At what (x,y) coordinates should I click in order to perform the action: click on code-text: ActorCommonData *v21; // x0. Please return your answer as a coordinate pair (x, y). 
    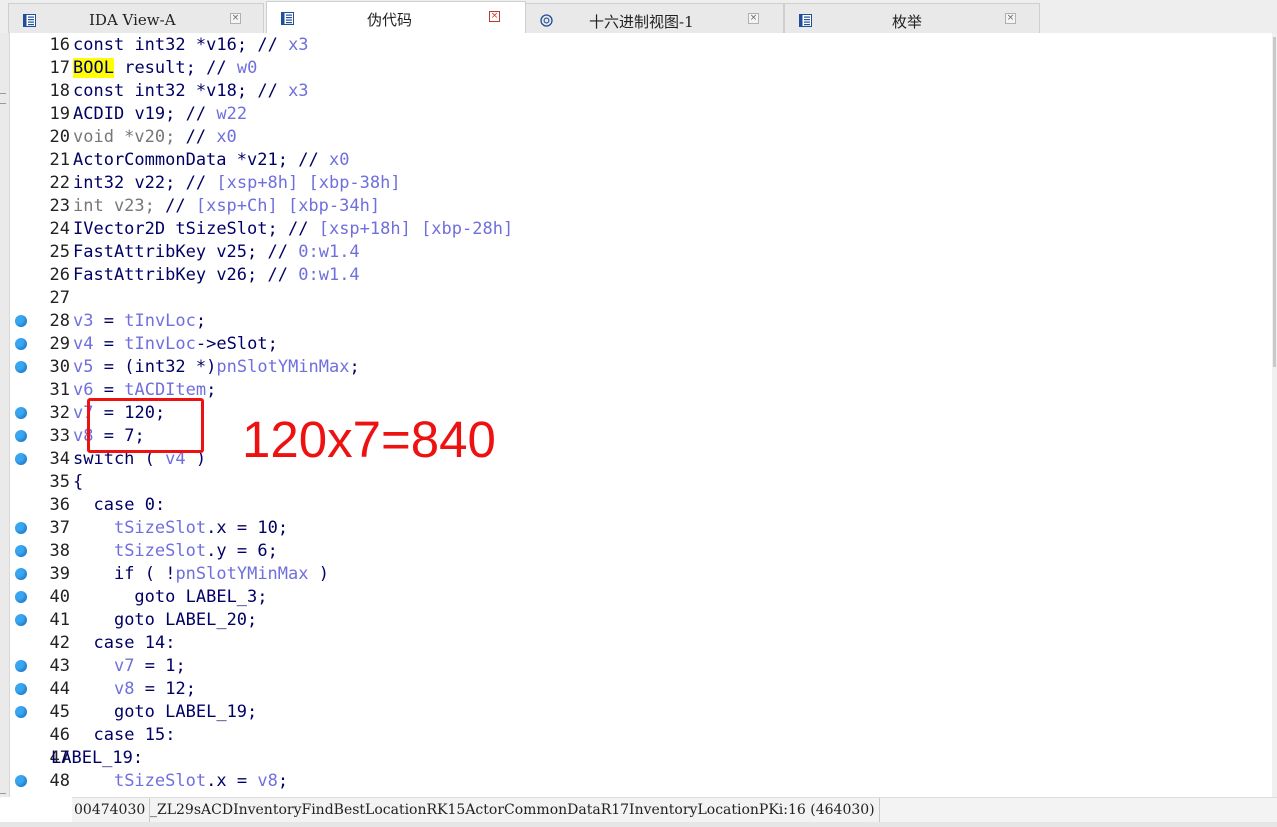
    Looking at the image, I should click on (211, 160).